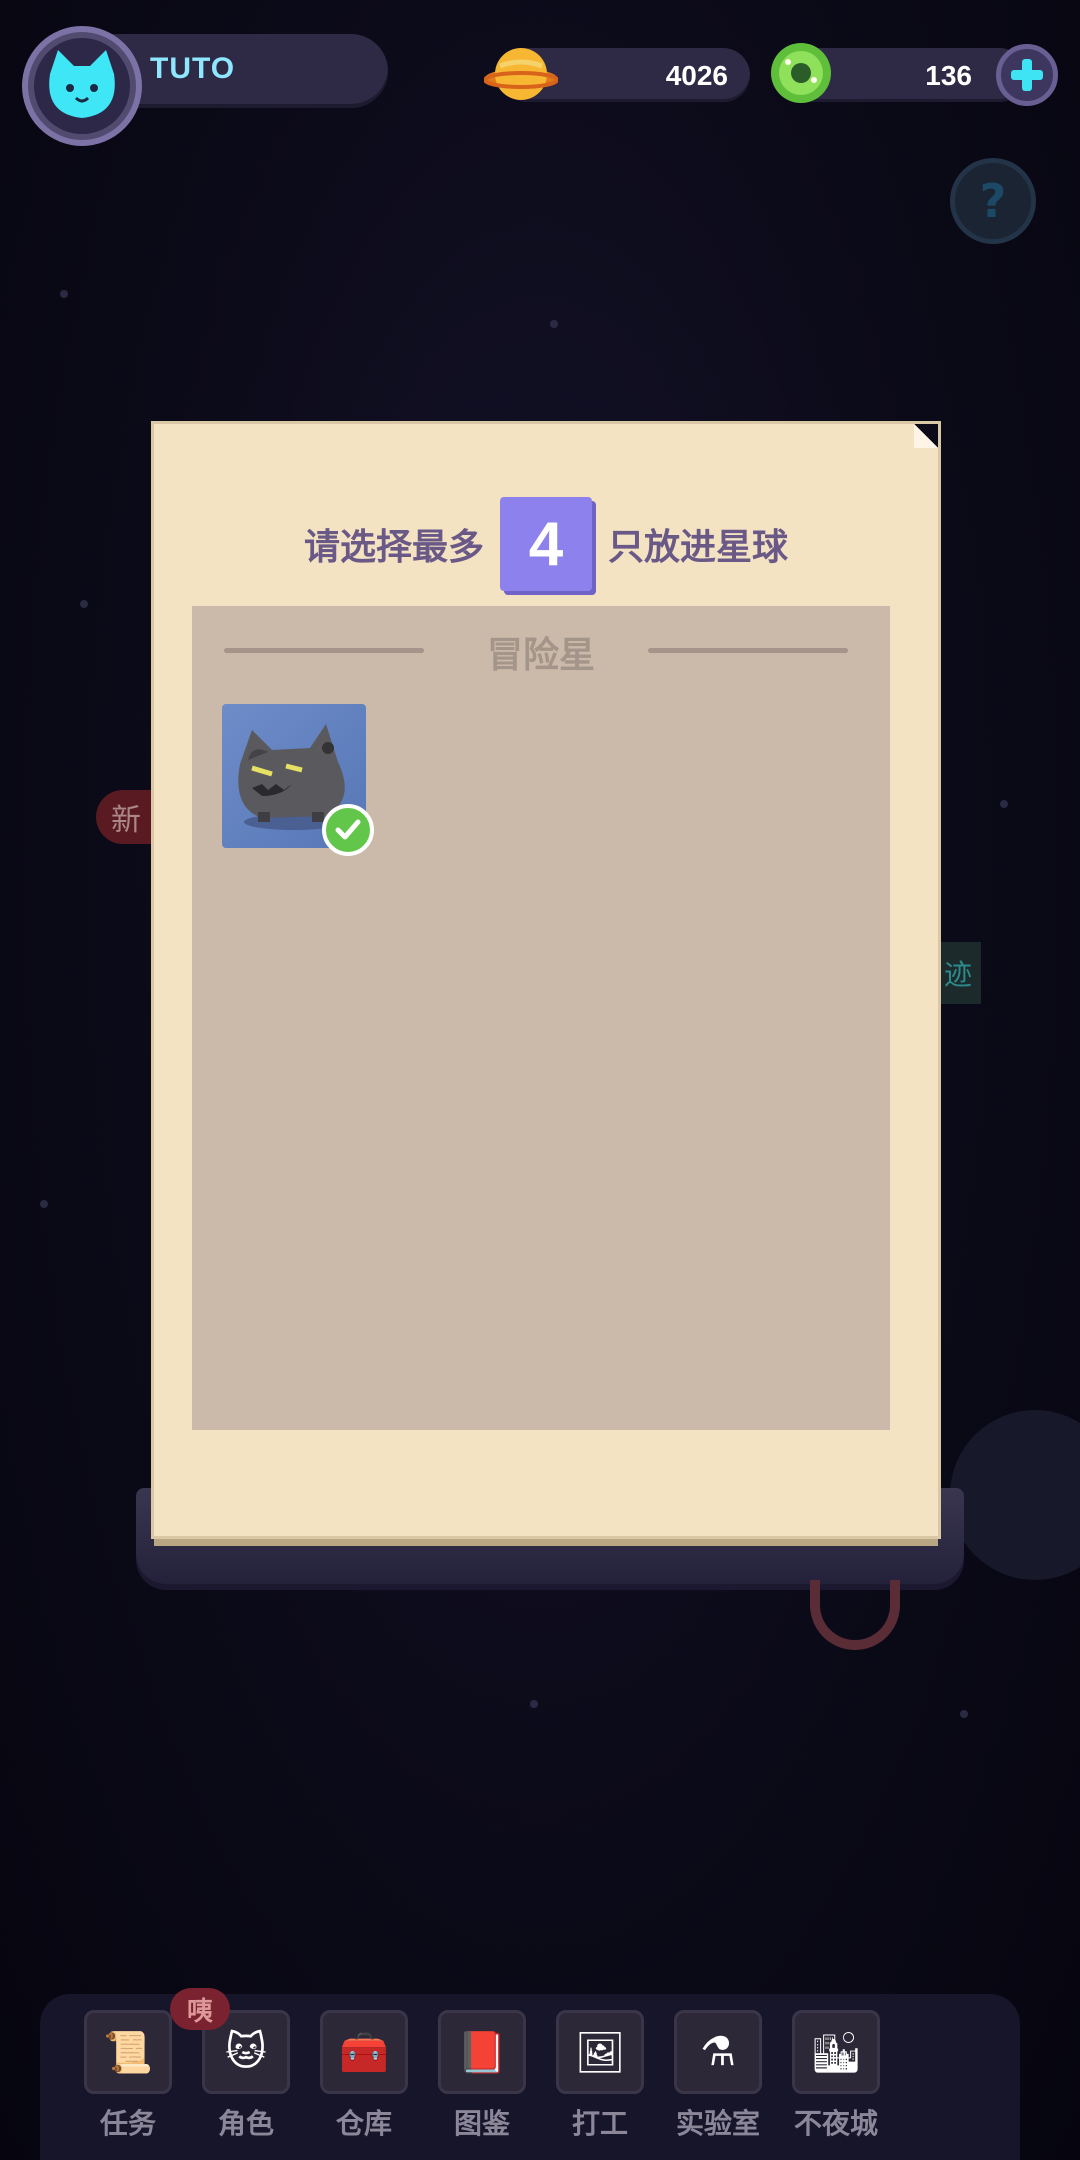  I want to click on donut-gem-icon, so click(801, 73).